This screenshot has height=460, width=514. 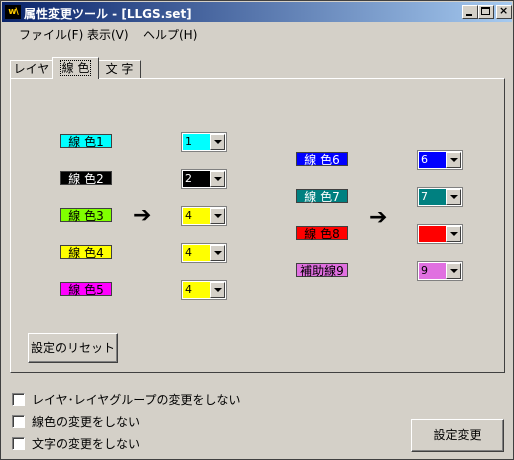 I want to click on tab-layer: レイヤ, so click(x=31, y=69).